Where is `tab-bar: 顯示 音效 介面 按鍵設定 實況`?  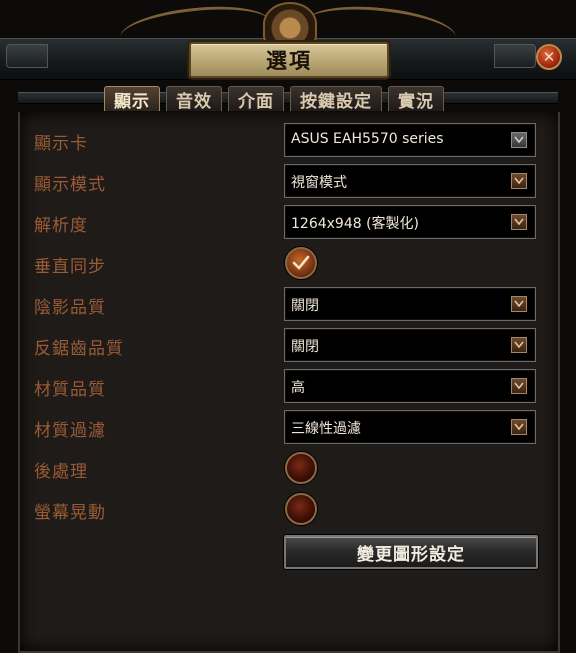 tab-bar: 顯示 音效 介面 按鍵設定 實況 is located at coordinates (274, 99).